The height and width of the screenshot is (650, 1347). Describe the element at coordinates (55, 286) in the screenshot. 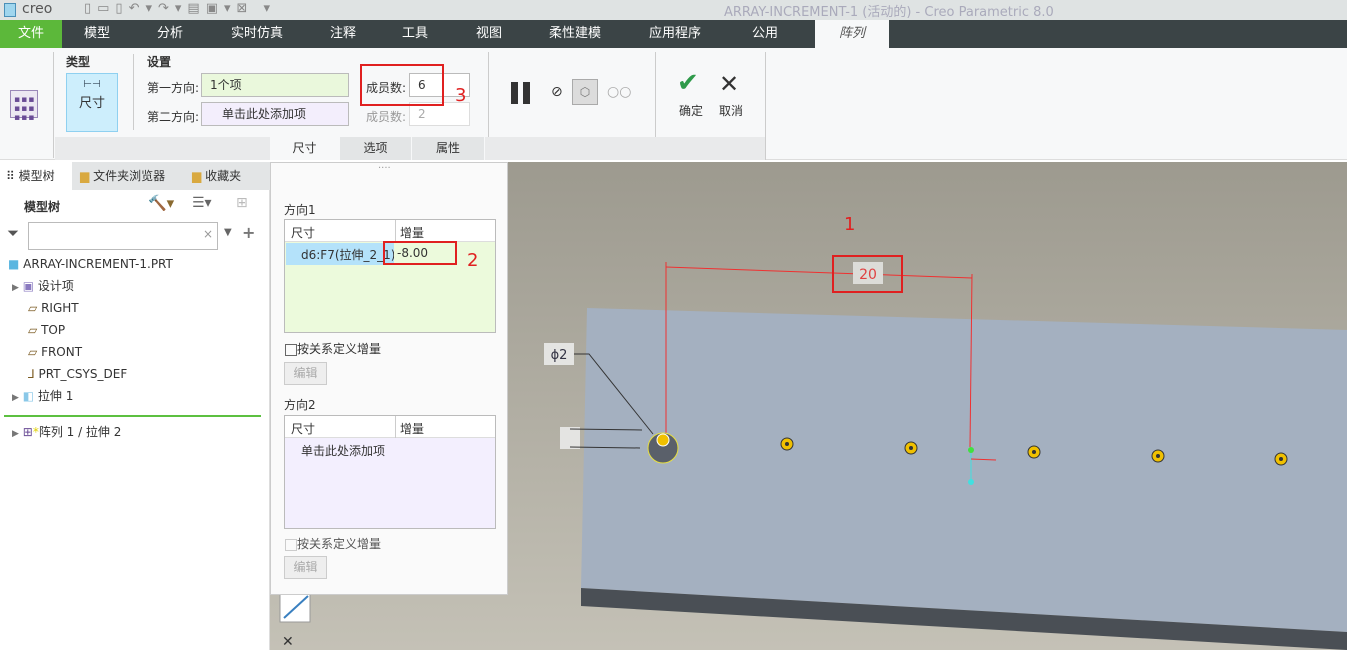

I see `tree-item-label: 设计项` at that location.